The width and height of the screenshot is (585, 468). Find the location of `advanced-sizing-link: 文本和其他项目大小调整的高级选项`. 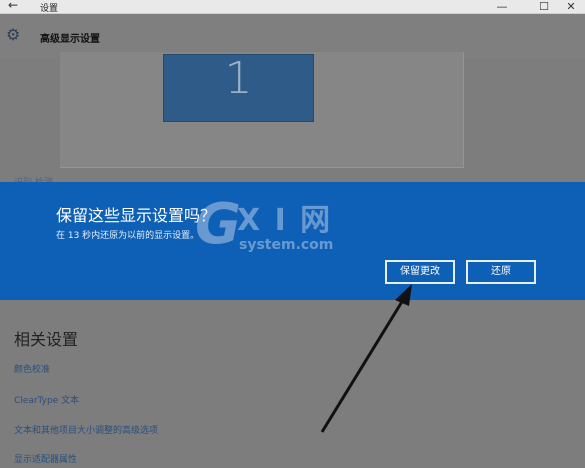

advanced-sizing-link: 文本和其他项目大小调整的高级选项 is located at coordinates (86, 429).